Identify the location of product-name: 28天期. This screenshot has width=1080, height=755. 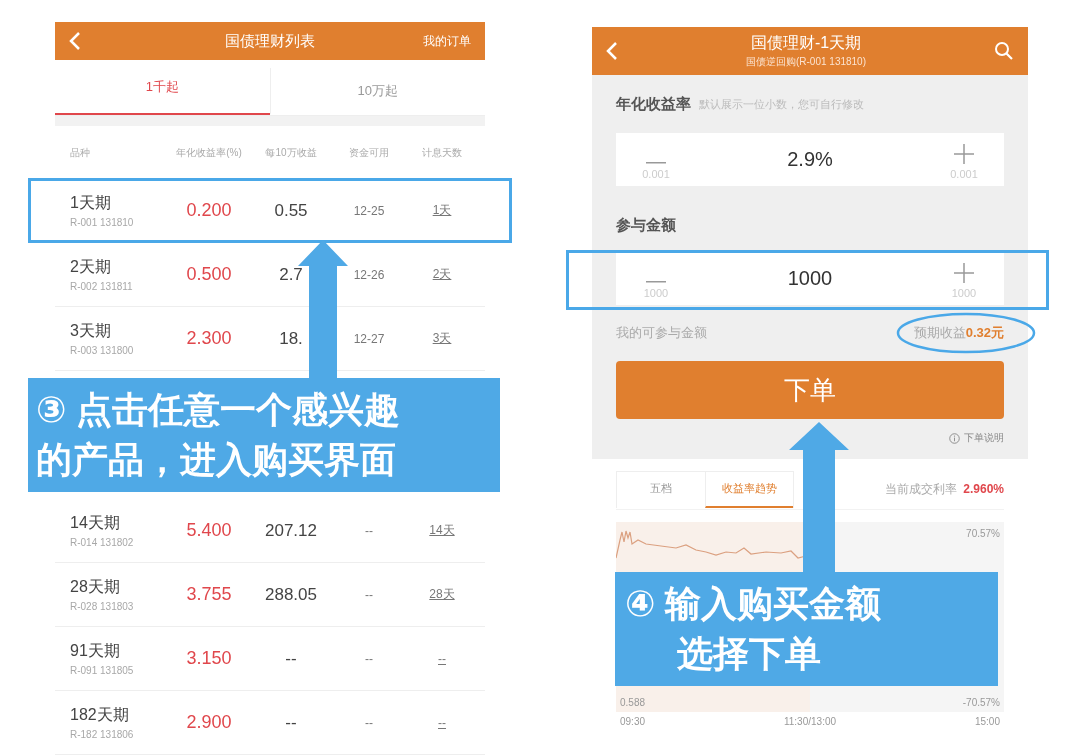
(120, 587).